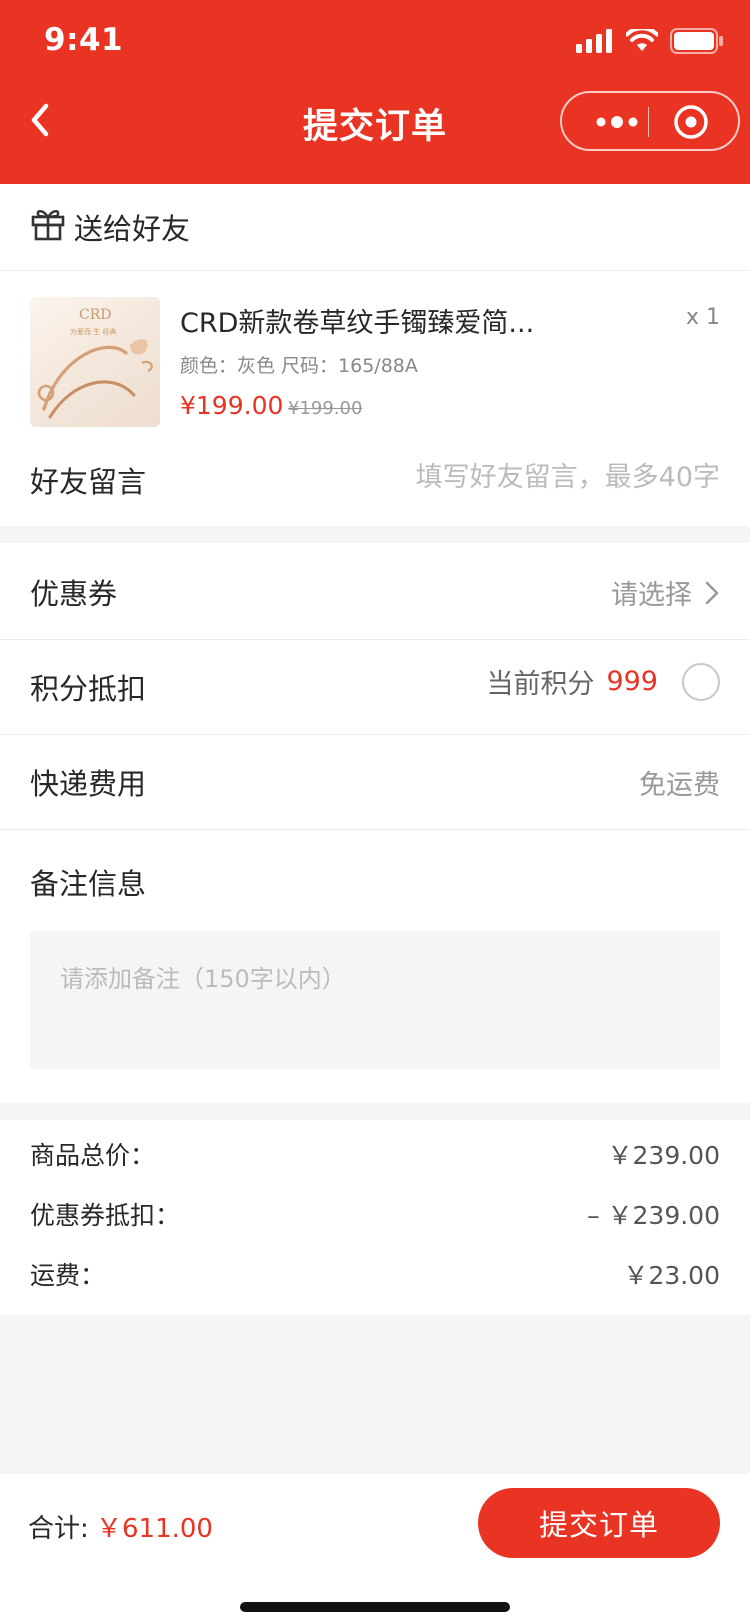 This screenshot has width=750, height=1624. I want to click on home-indicator, so click(375, 1607).